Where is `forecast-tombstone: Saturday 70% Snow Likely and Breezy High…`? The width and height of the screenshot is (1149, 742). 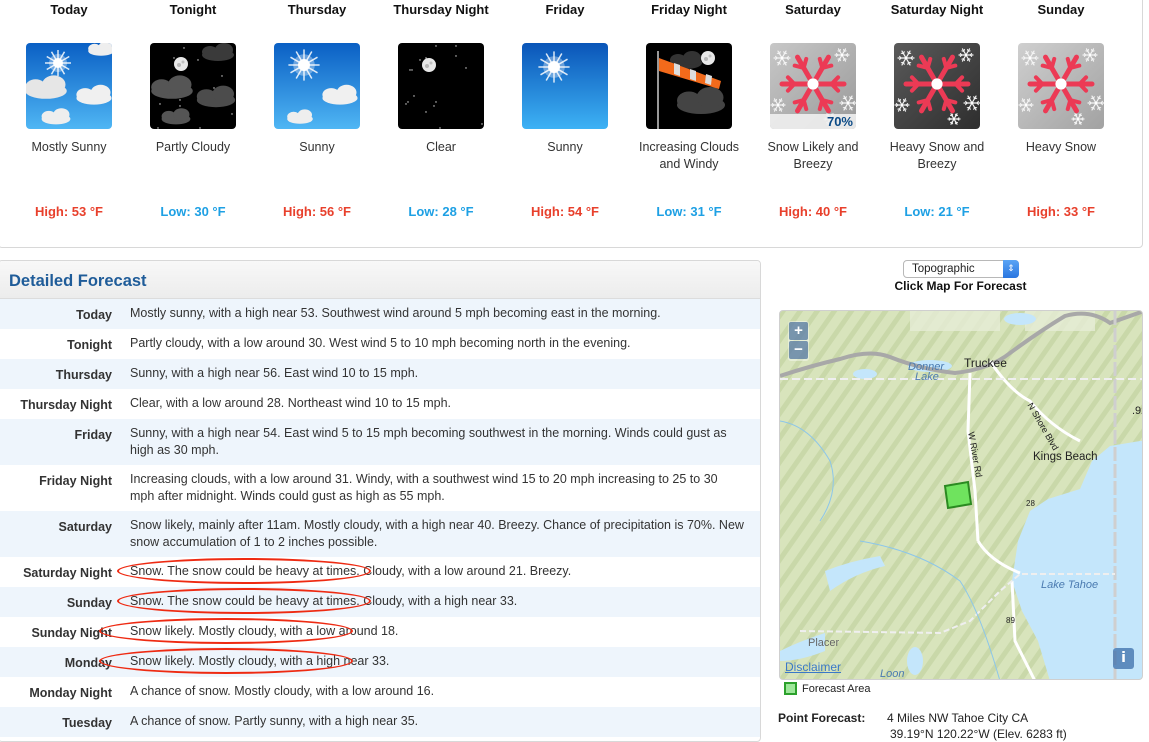
forecast-tombstone: Saturday 70% Snow Likely and Breezy High… is located at coordinates (813, 110).